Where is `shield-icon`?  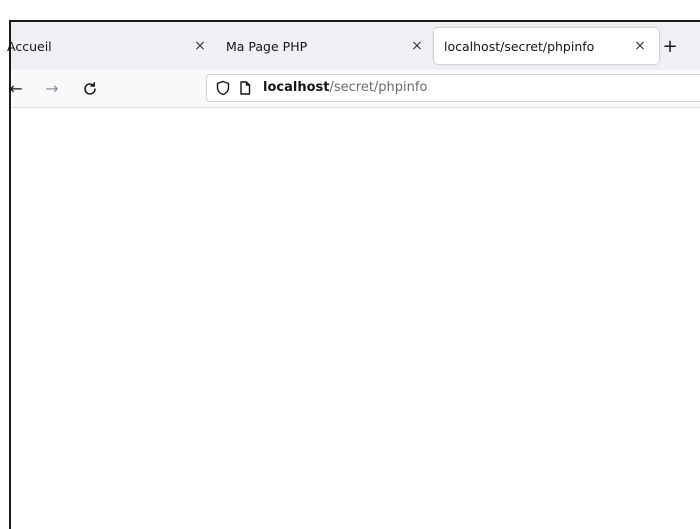
shield-icon is located at coordinates (223, 88).